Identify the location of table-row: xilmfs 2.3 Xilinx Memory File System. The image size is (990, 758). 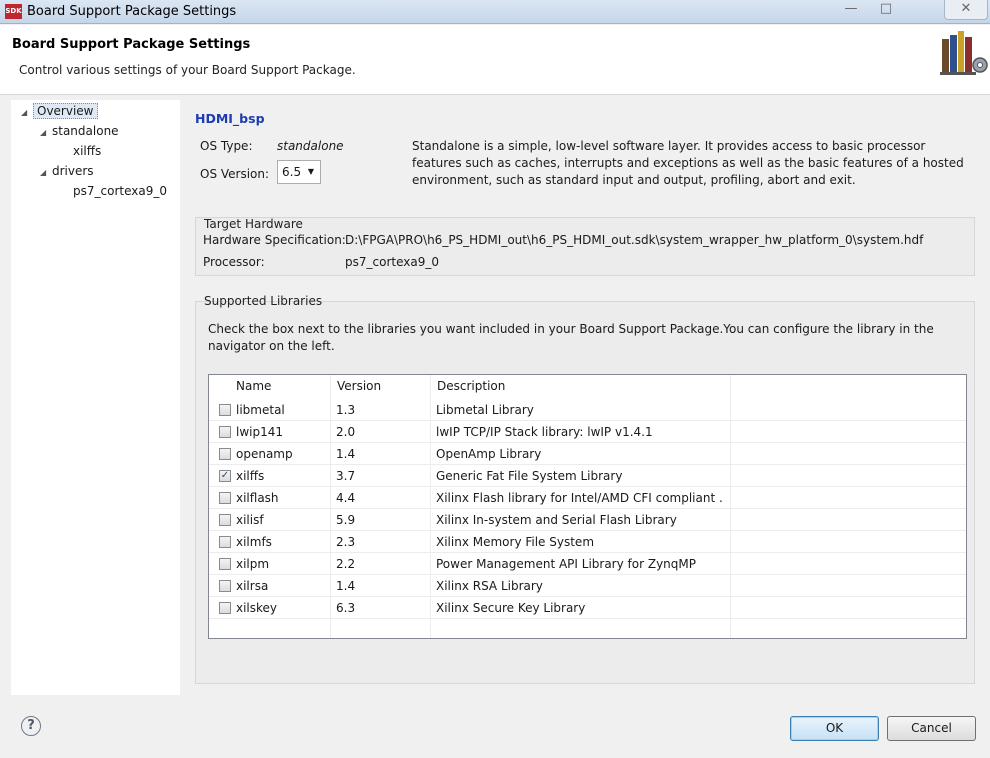
(587, 542).